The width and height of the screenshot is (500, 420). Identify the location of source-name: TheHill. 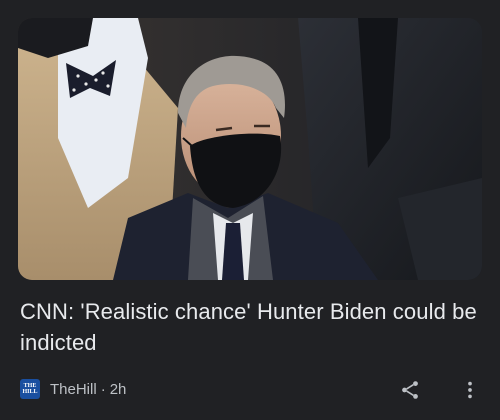
(73, 389).